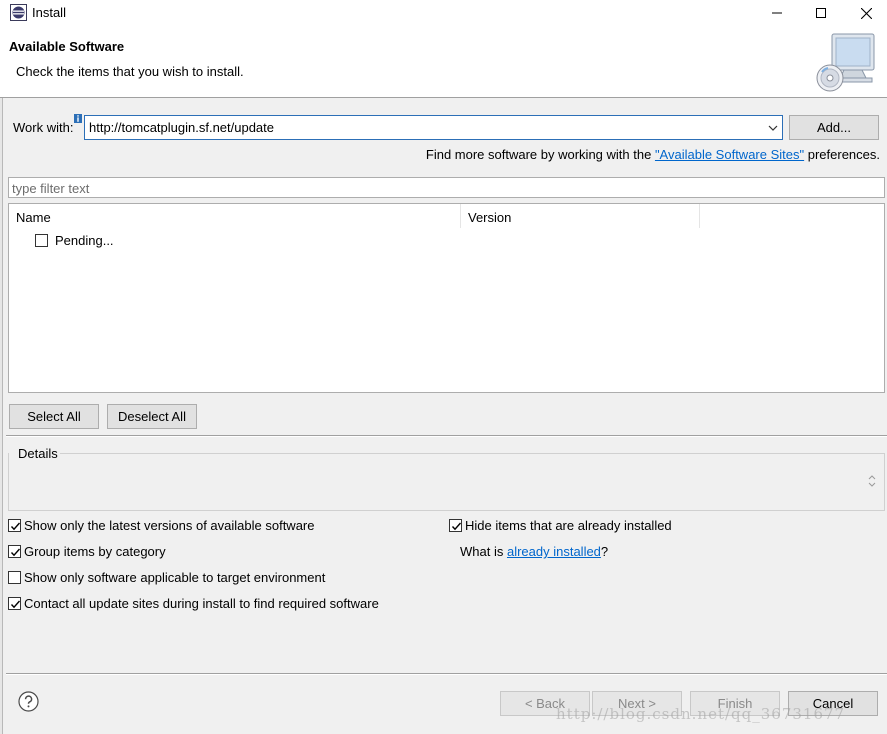 The height and width of the screenshot is (734, 887). What do you see at coordinates (235, 216) in the screenshot?
I see `column-header-name: Name` at bounding box center [235, 216].